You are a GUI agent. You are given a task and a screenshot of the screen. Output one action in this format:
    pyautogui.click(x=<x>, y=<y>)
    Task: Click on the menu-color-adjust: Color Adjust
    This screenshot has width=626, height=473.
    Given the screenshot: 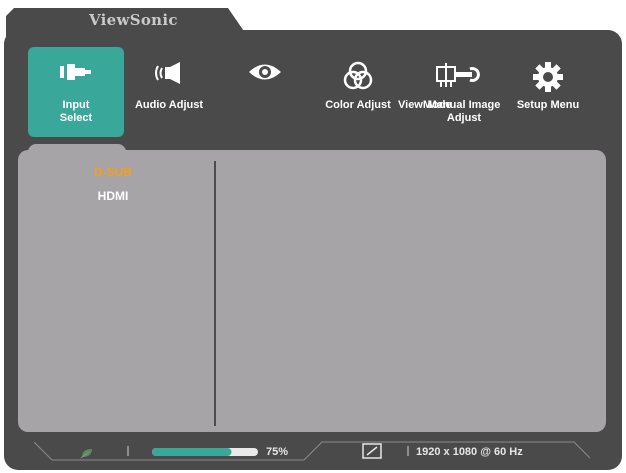 What is the action you would take?
    pyautogui.click(x=358, y=92)
    